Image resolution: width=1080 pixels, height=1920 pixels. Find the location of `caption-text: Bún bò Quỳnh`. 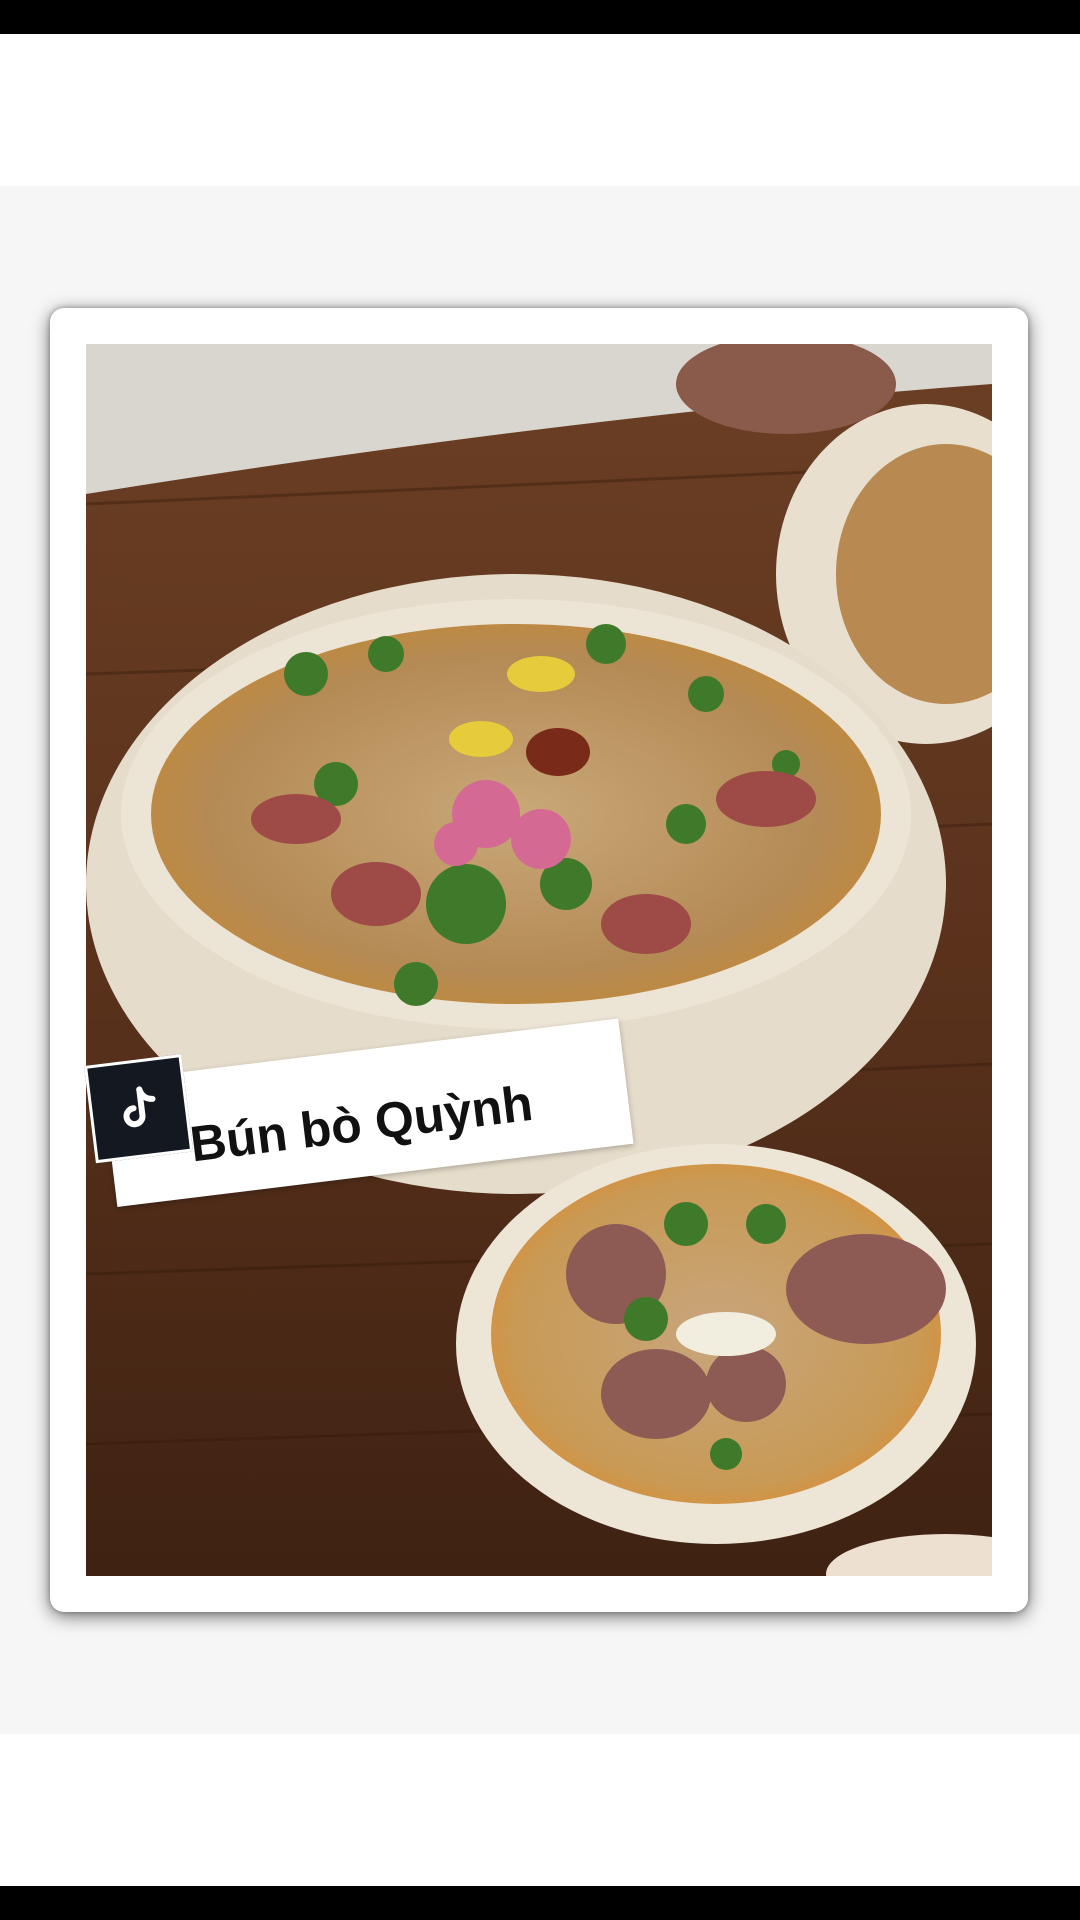

caption-text: Bún bò Quỳnh is located at coordinates (361, 1123).